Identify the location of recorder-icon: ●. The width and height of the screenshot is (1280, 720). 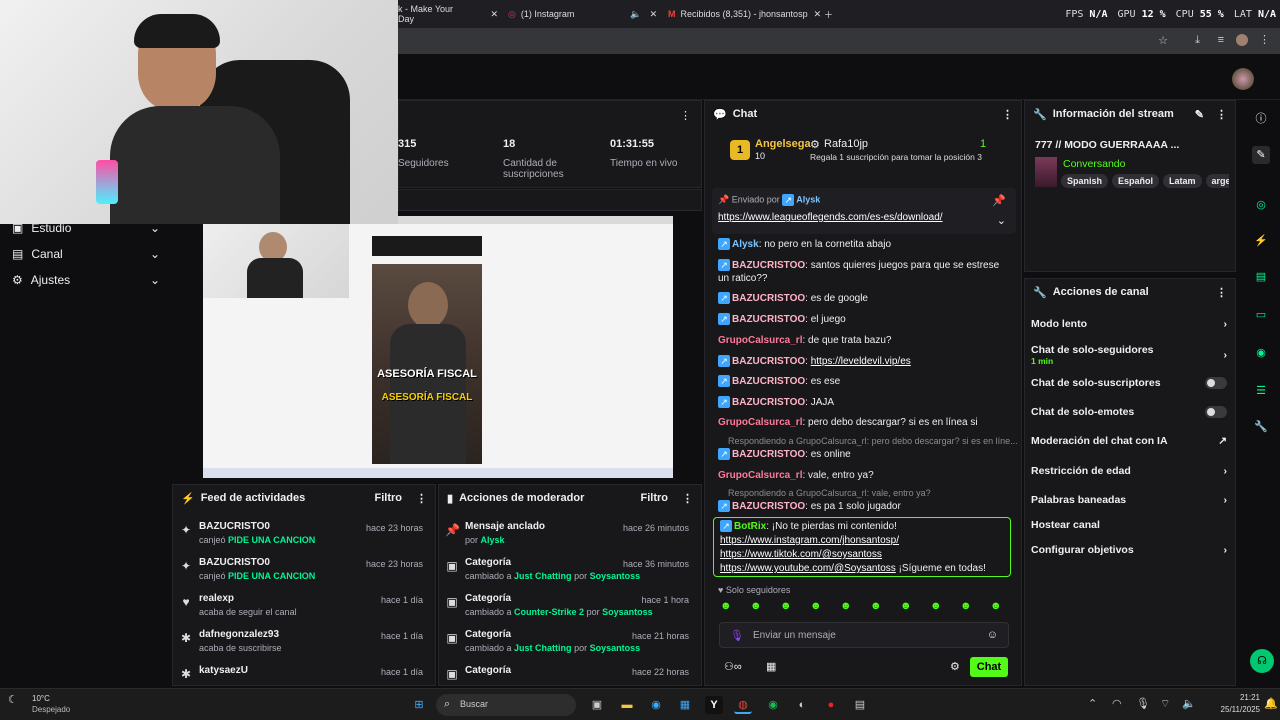
(831, 705).